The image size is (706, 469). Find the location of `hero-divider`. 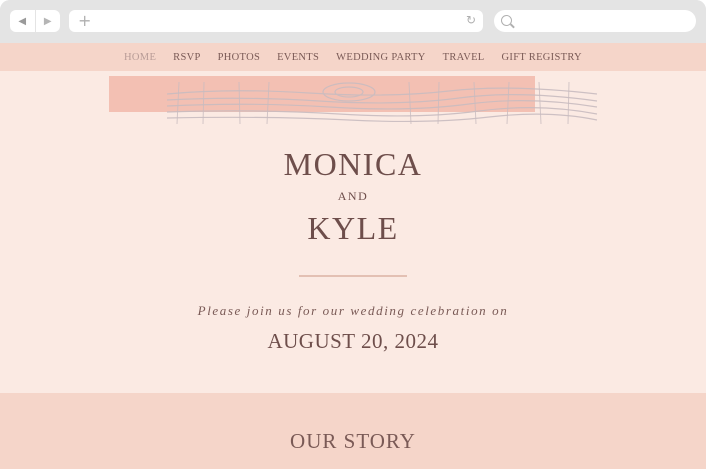

hero-divider is located at coordinates (353, 276).